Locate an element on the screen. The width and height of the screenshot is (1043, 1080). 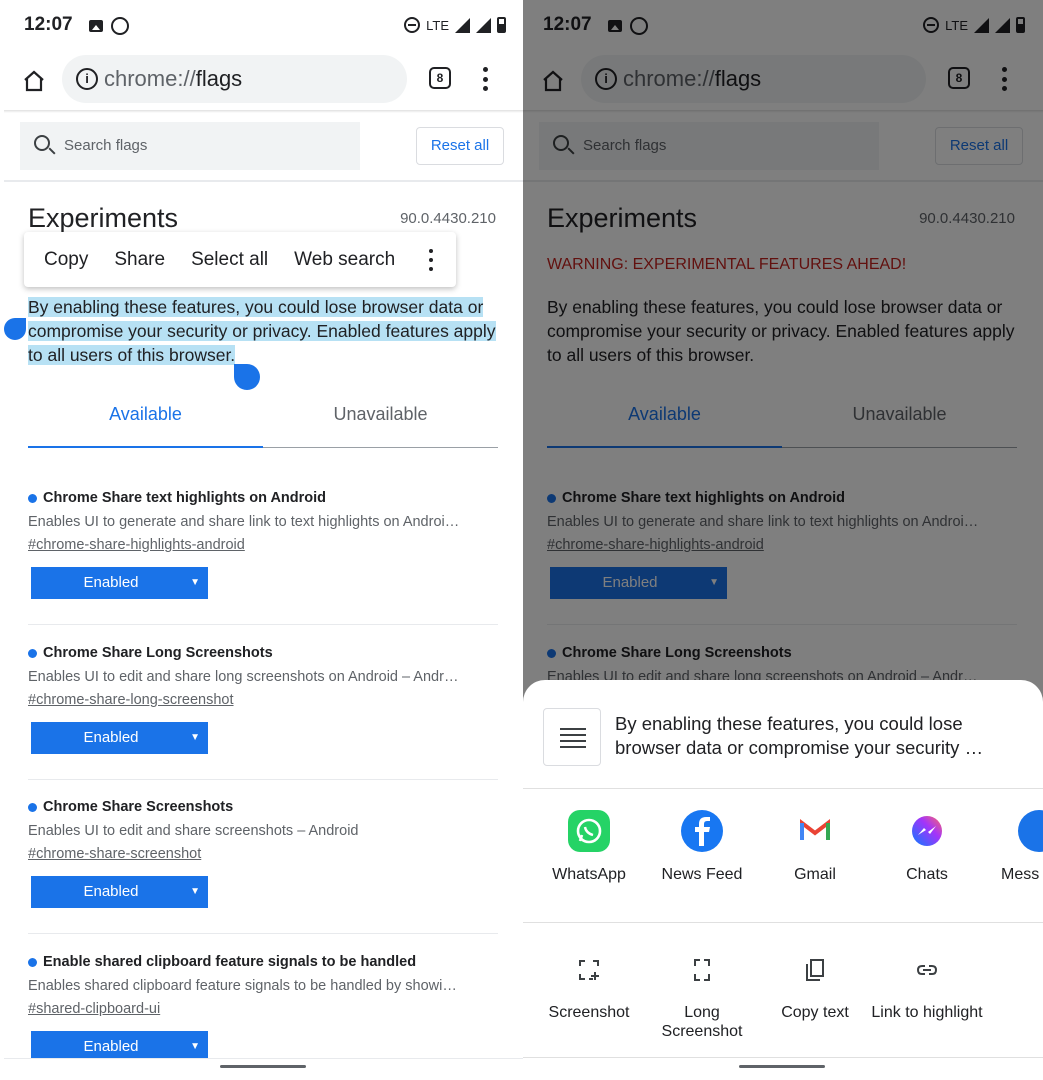
toolbar-shadow is located at coordinates (264, 111).